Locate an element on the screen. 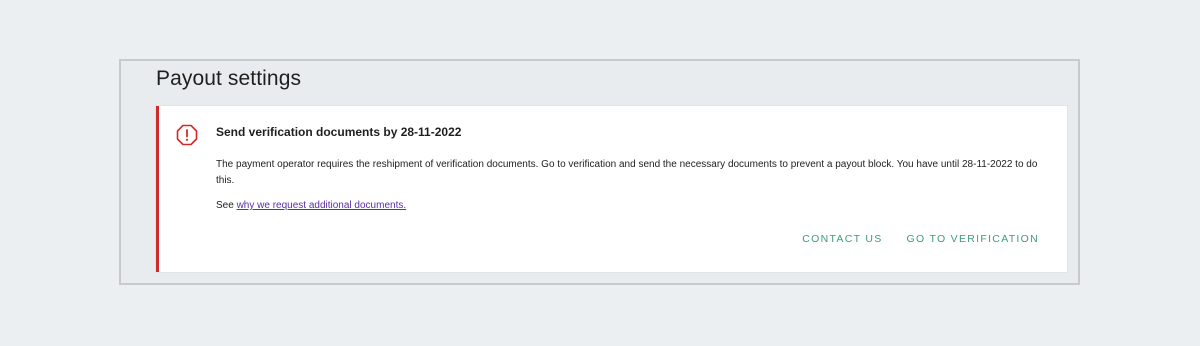 The height and width of the screenshot is (346, 1200). alert-actions: CONTACT US GO TO VERIFICATION is located at coordinates (920, 239).